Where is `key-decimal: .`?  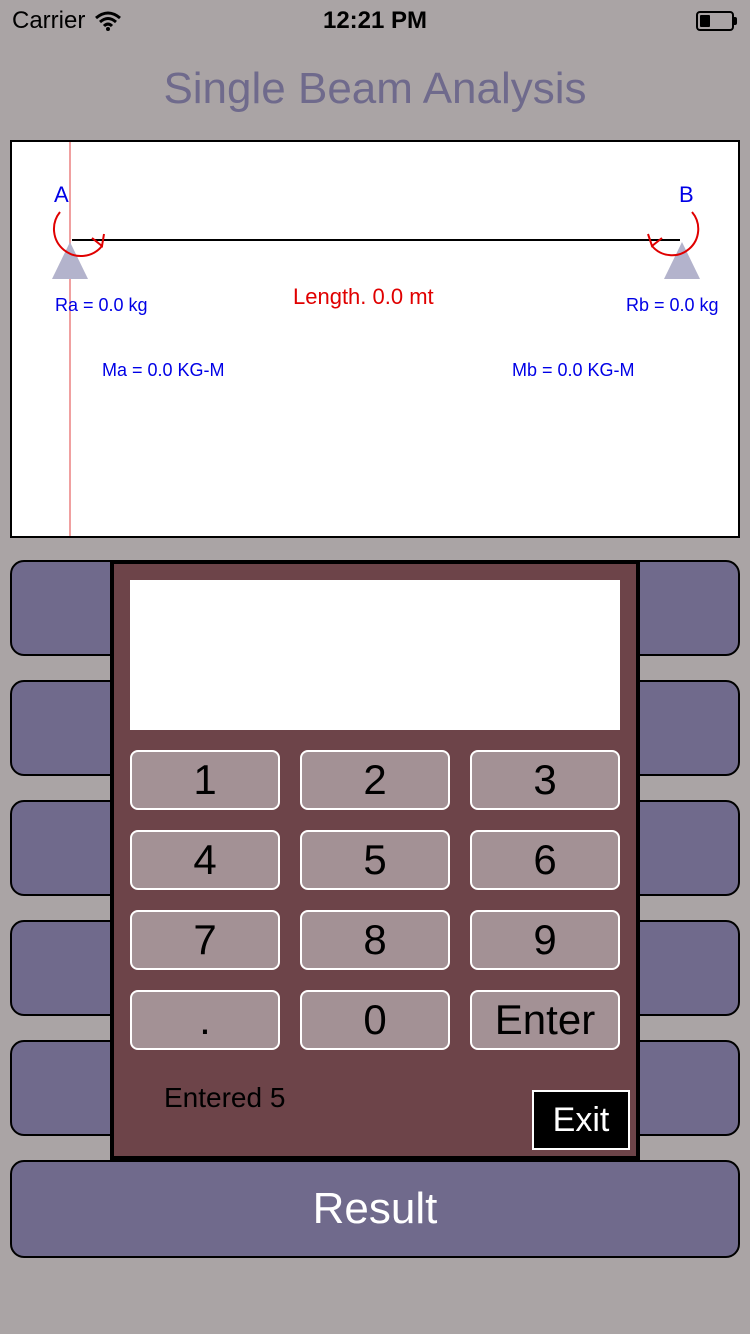 key-decimal: . is located at coordinates (205, 1020).